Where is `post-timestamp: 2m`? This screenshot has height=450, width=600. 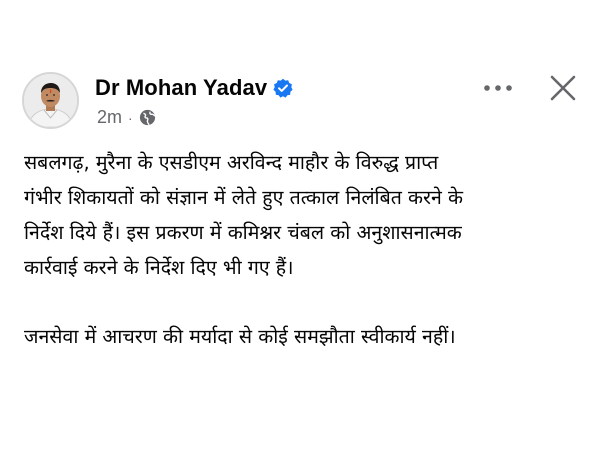
post-timestamp: 2m is located at coordinates (109, 117).